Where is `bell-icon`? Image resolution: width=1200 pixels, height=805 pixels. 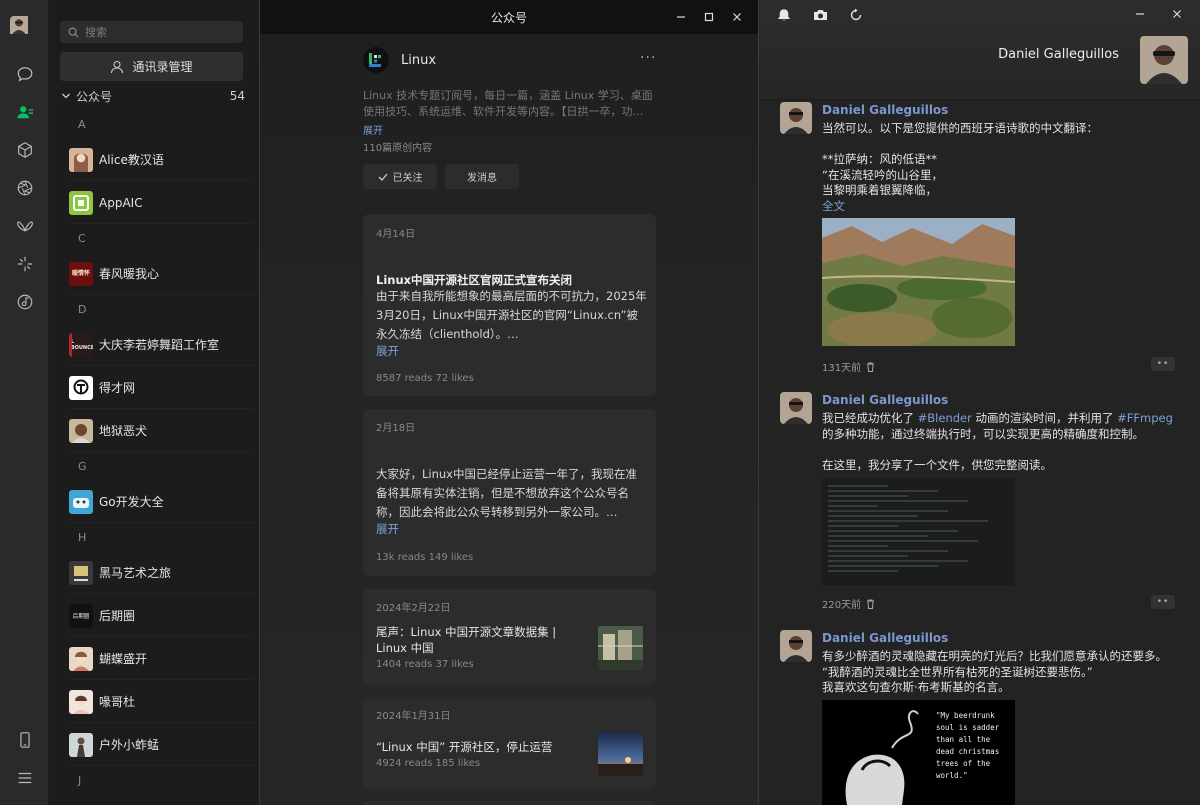 bell-icon is located at coordinates (784, 15).